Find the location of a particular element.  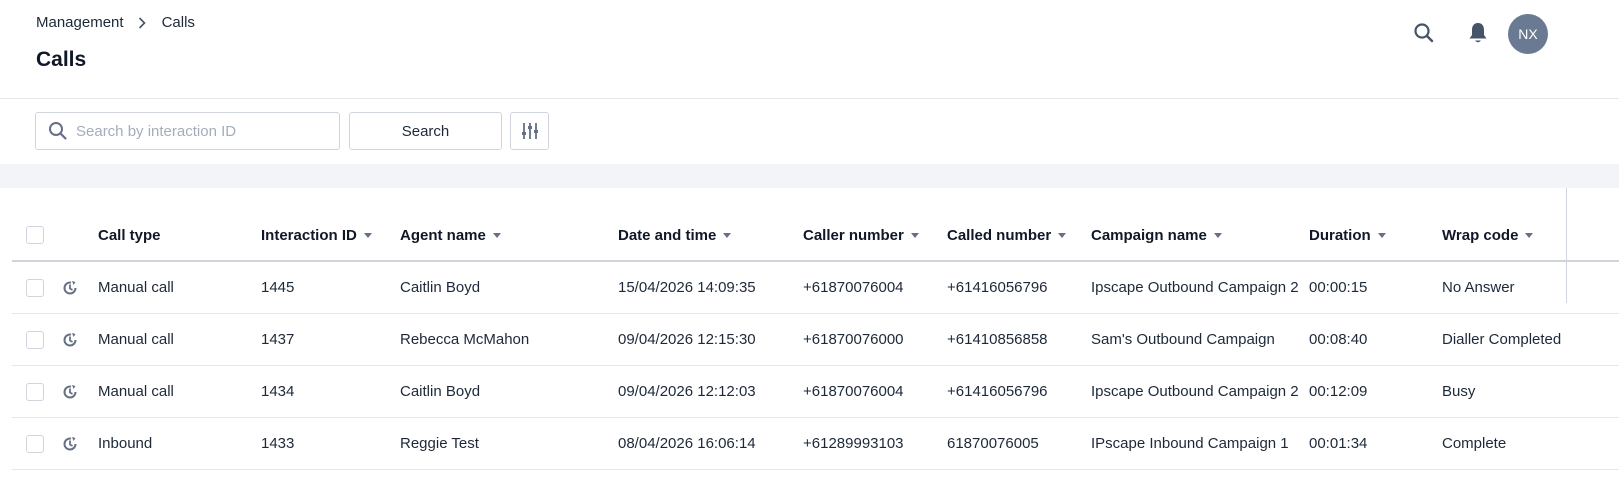

cell-call-type: Inbound is located at coordinates (125, 443).